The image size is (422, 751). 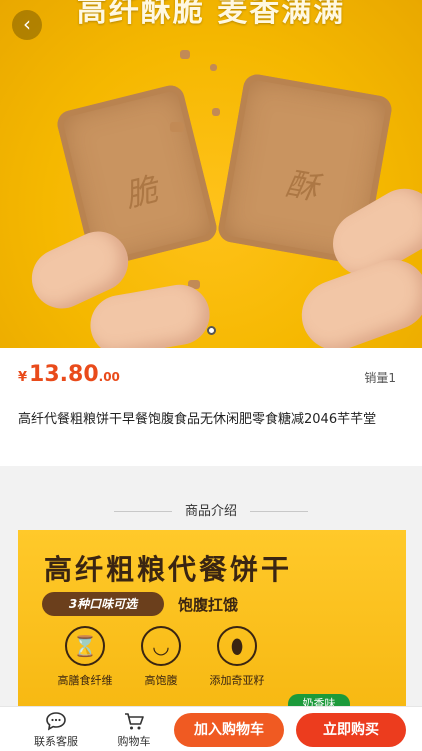 What do you see at coordinates (134, 741) in the screenshot?
I see `cart-label: 购物车` at bounding box center [134, 741].